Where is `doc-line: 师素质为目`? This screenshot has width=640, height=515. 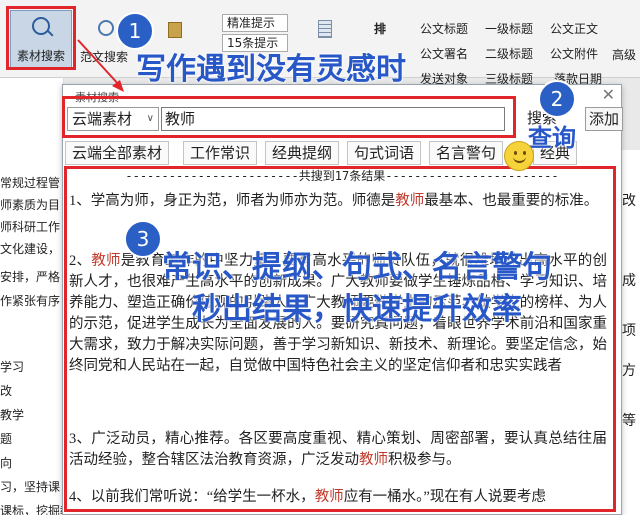 doc-line: 师素质为目 is located at coordinates (30, 205).